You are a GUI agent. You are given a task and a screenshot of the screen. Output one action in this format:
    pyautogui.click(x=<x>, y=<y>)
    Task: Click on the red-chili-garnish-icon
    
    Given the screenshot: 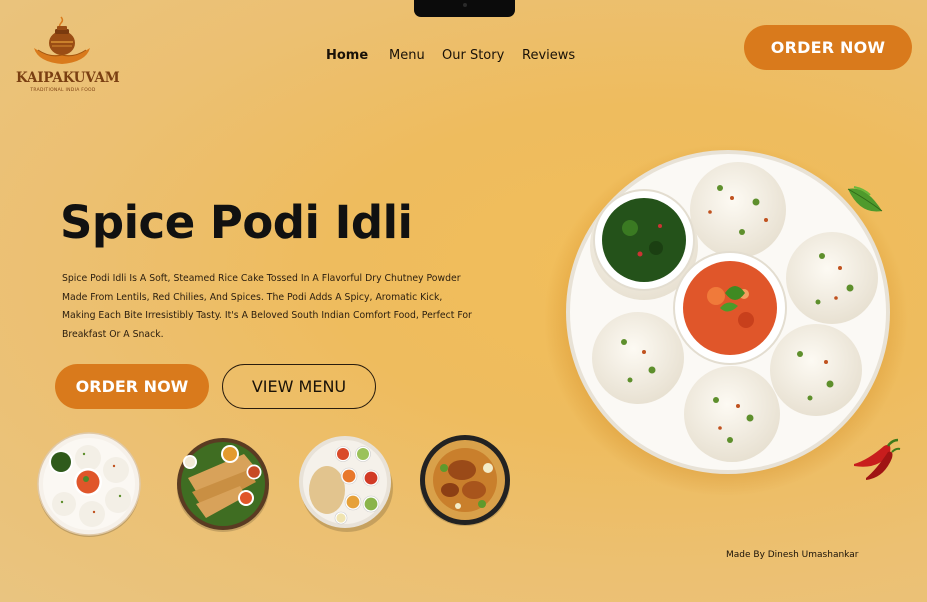 What is the action you would take?
    pyautogui.click(x=877, y=459)
    